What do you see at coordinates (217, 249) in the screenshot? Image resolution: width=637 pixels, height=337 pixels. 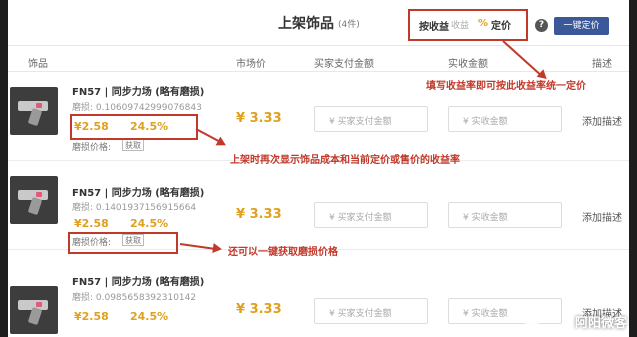 I see `wear-arrow-head` at bounding box center [217, 249].